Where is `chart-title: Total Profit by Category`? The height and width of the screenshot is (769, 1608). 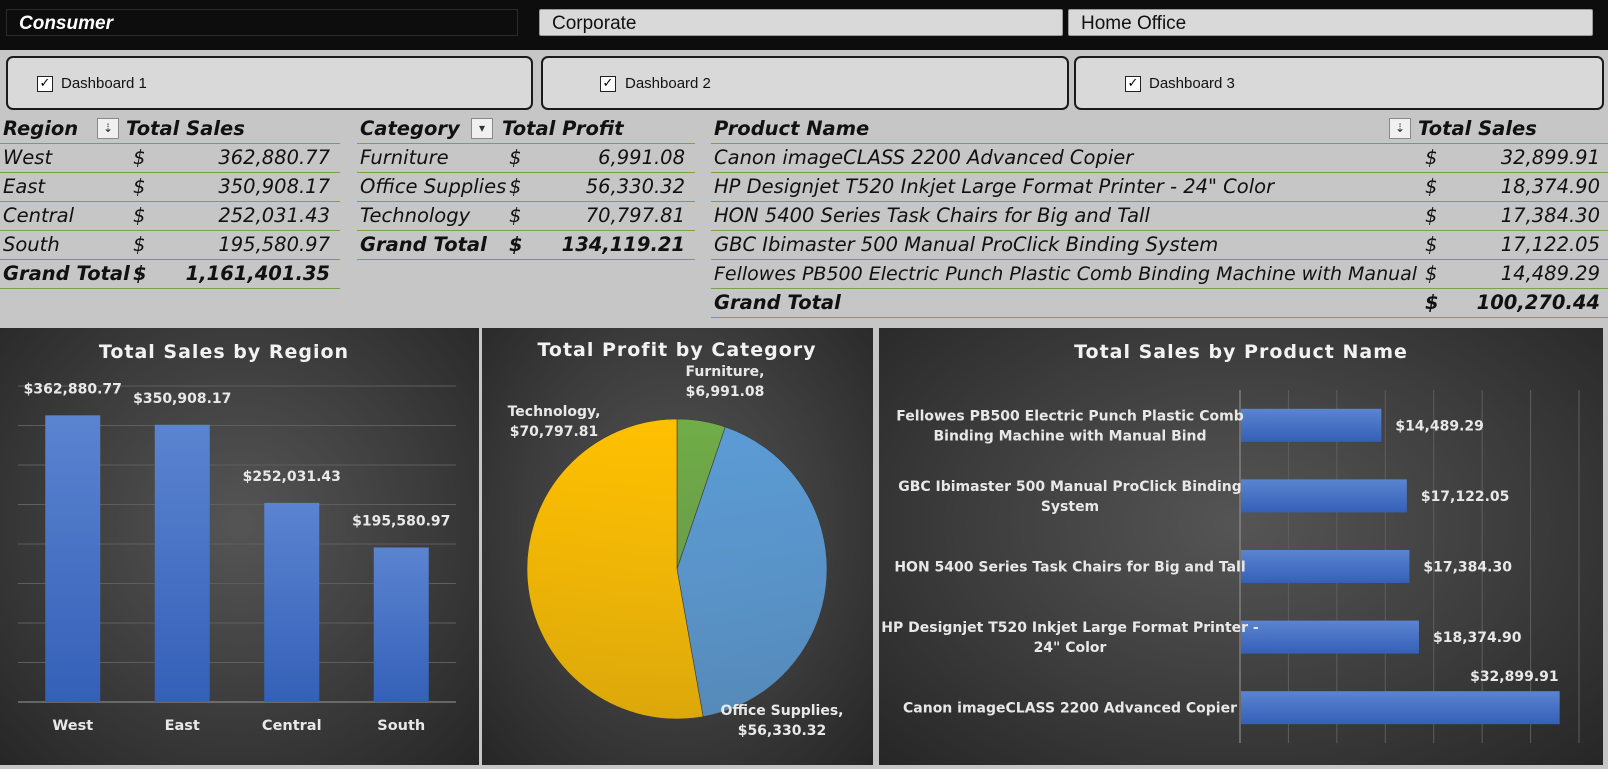 chart-title: Total Profit by Category is located at coordinates (676, 350).